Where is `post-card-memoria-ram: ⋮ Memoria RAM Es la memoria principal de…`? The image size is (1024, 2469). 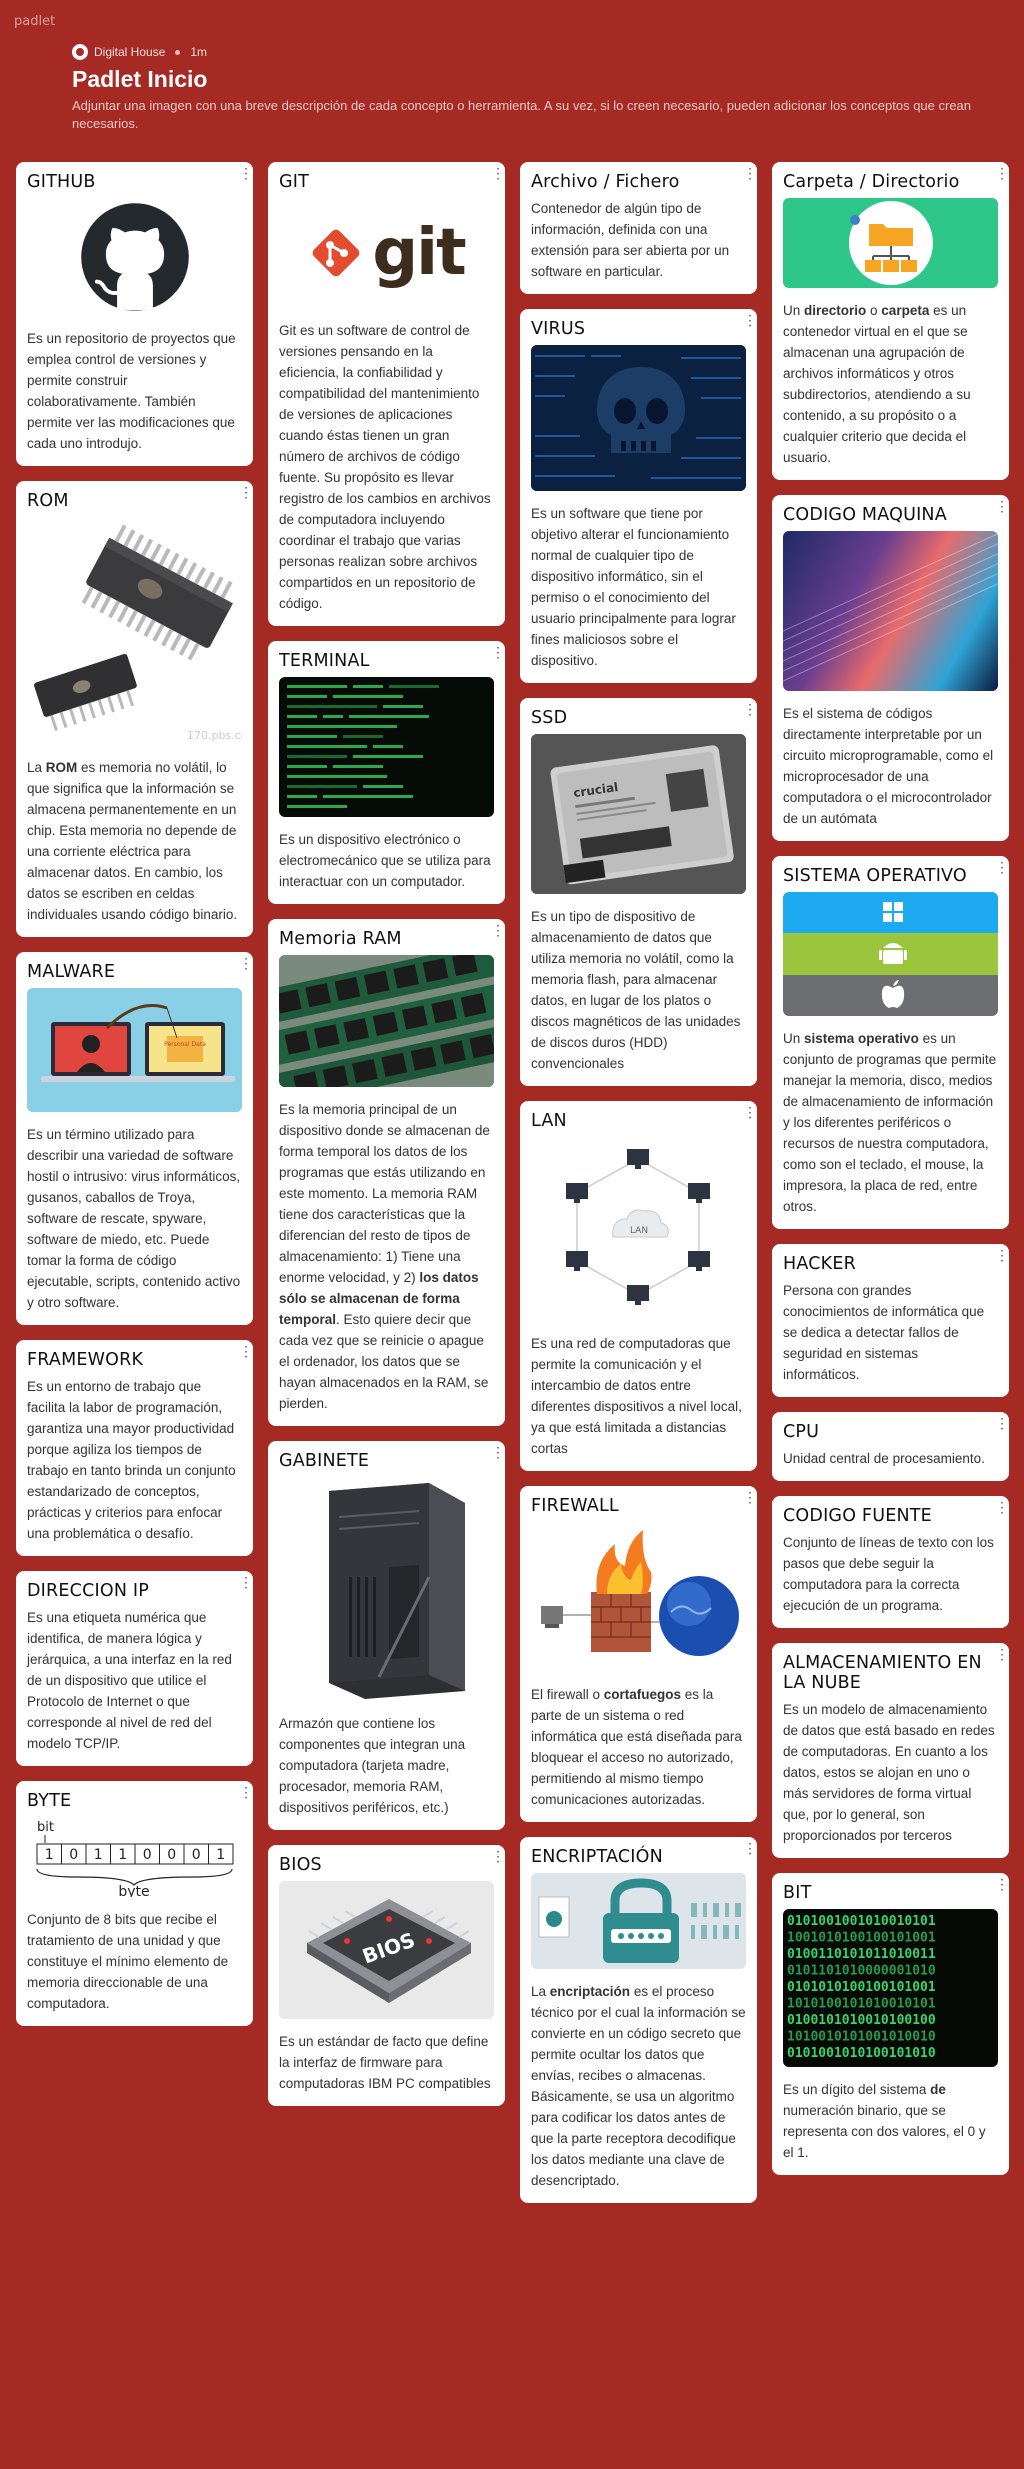
post-card-memoria-ram: ⋮ Memoria RAM Es la memoria principal de… is located at coordinates (386, 1172).